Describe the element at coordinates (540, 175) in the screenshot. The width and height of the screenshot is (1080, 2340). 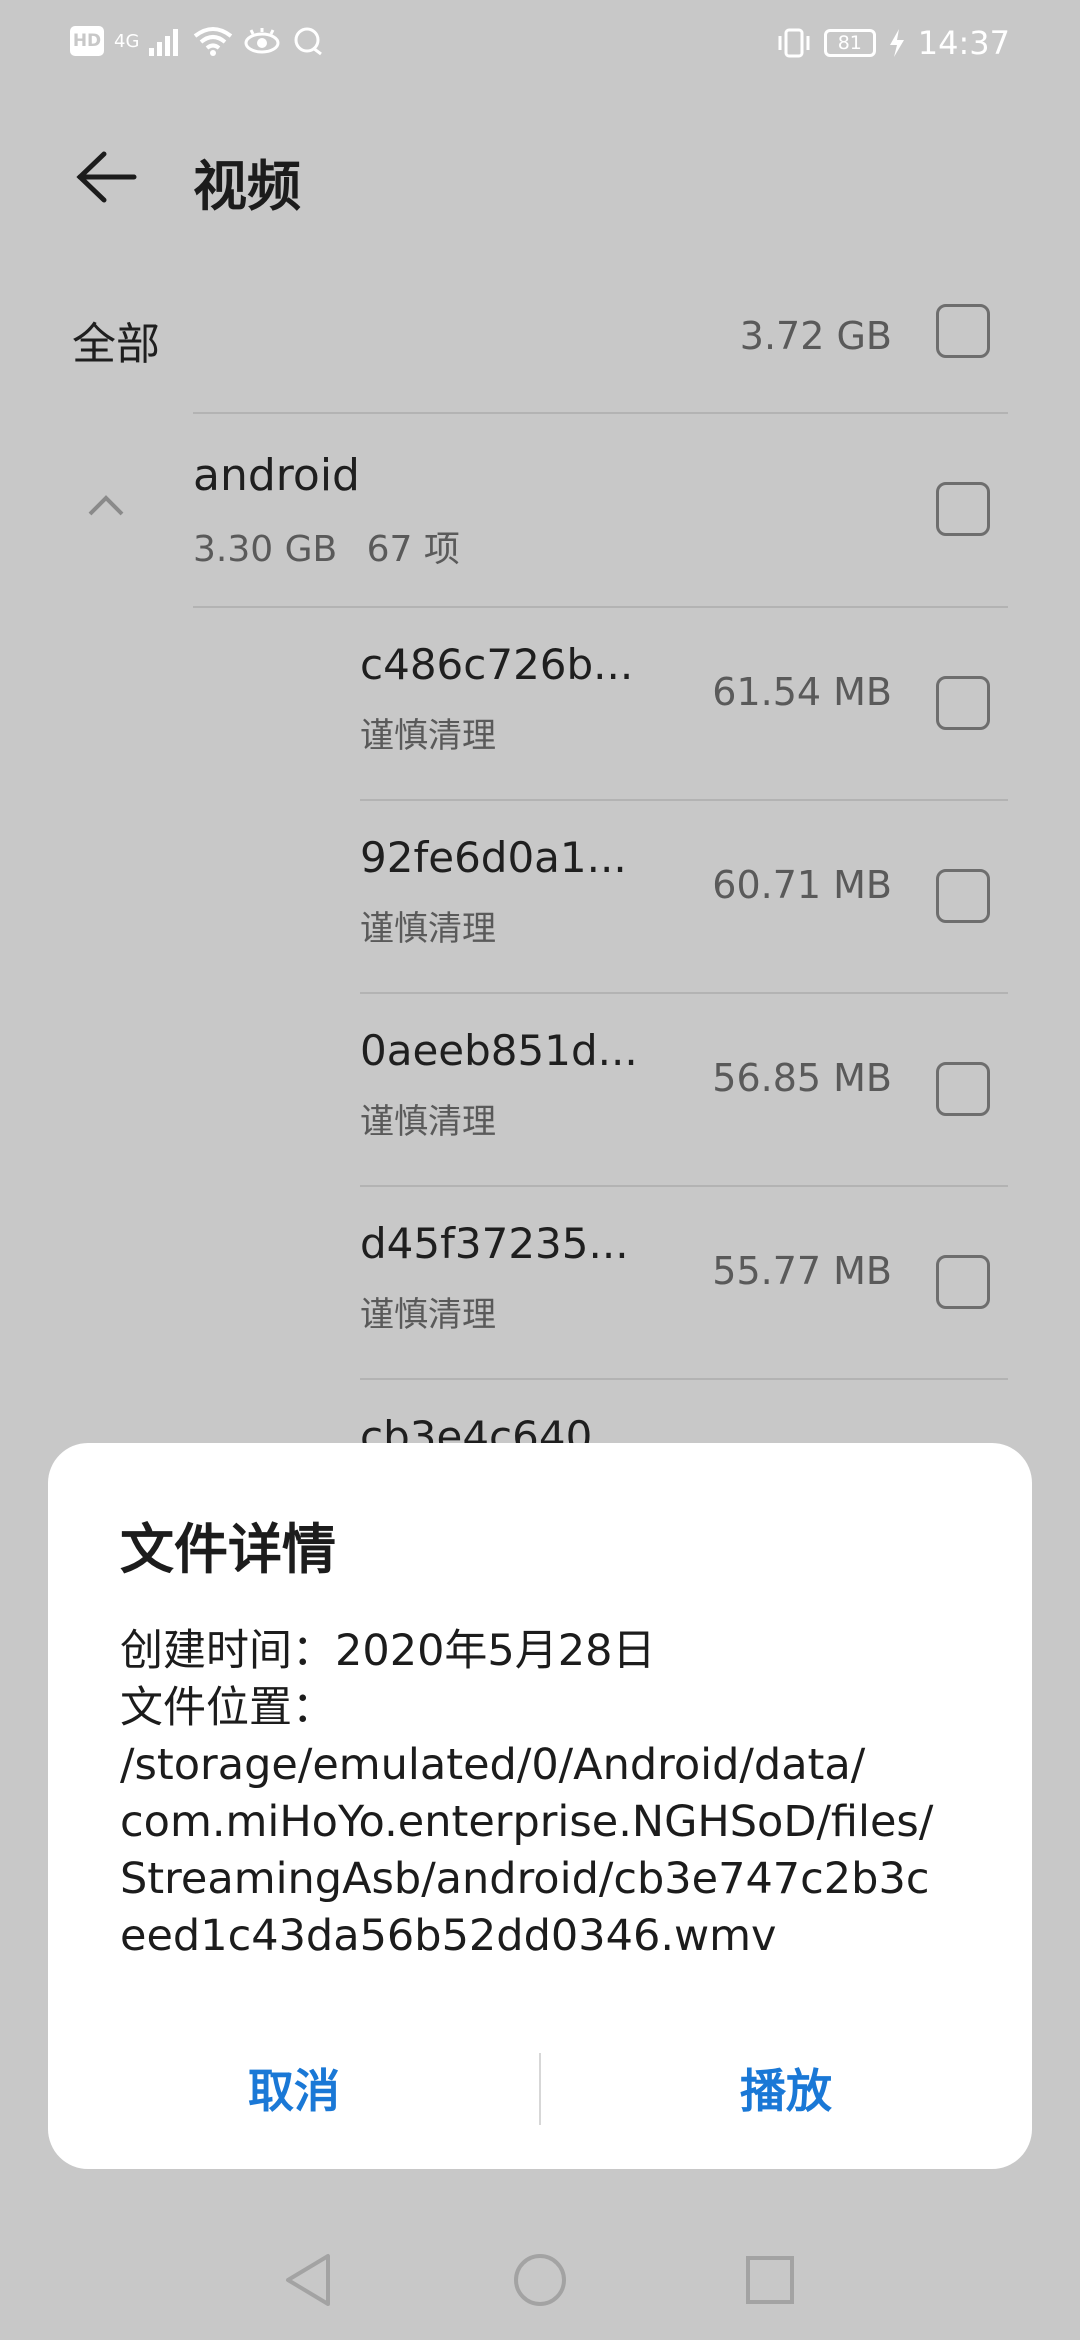
I see `app-bar: 视频` at that location.